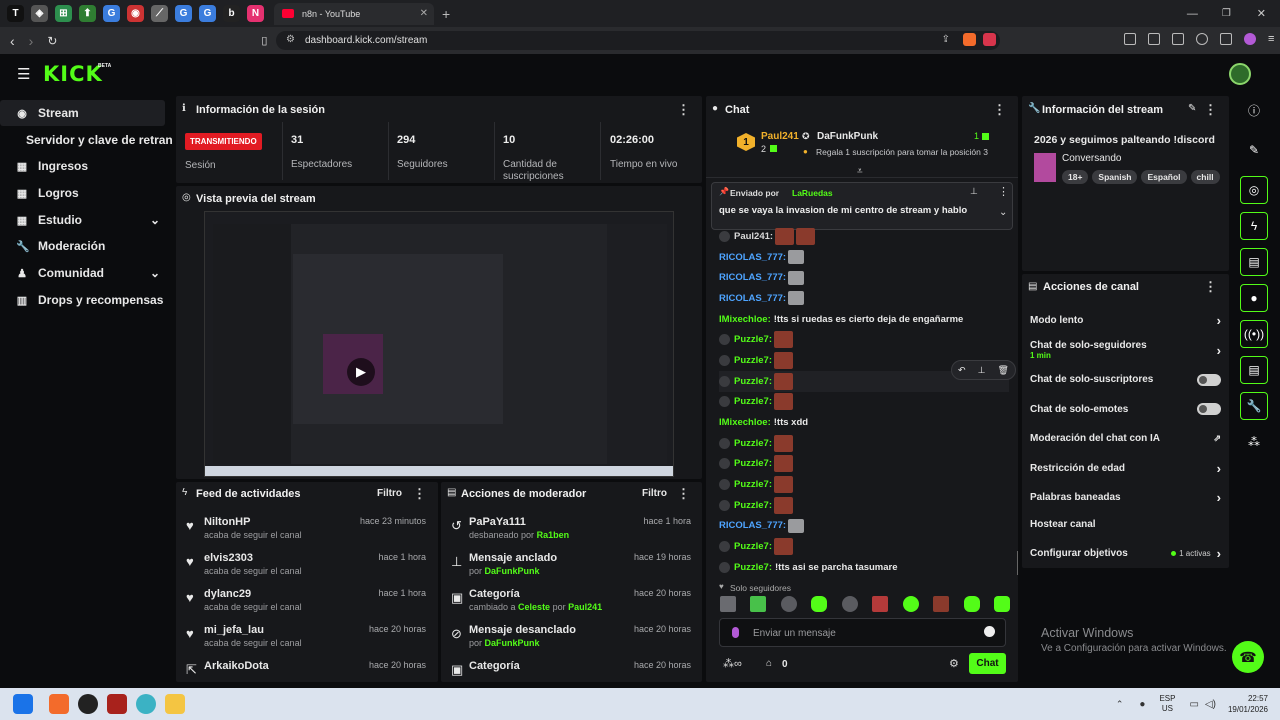 The image size is (1280, 720). What do you see at coordinates (1125, 410) in the screenshot?
I see `channel-action-item: Chat de solo-emotes` at bounding box center [1125, 410].